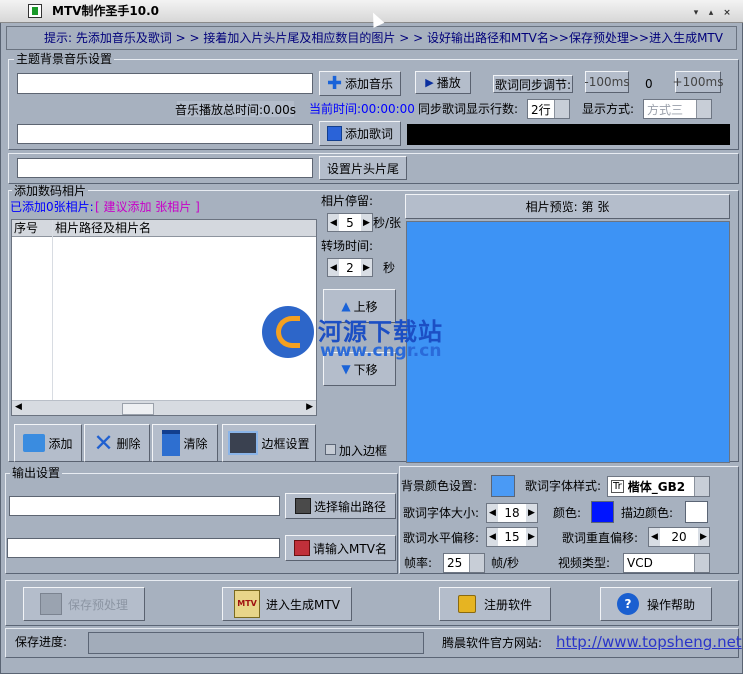  Describe the element at coordinates (512, 537) in the screenshot. I see `h-offset-spinner: ◀ 15 ▶` at that location.